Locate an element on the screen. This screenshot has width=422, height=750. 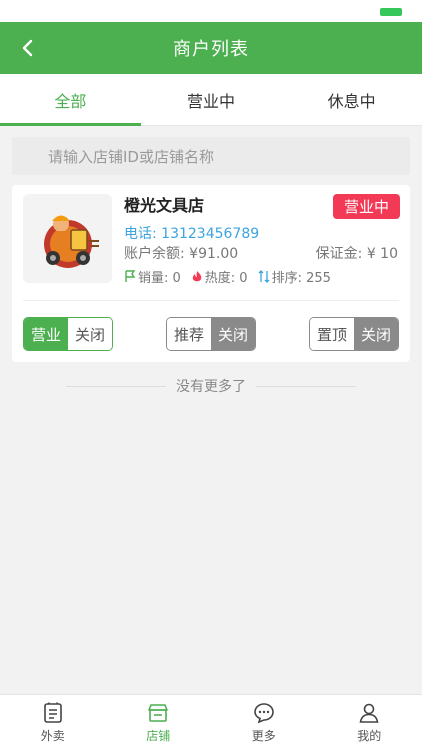
chat-icon is located at coordinates (263, 713).